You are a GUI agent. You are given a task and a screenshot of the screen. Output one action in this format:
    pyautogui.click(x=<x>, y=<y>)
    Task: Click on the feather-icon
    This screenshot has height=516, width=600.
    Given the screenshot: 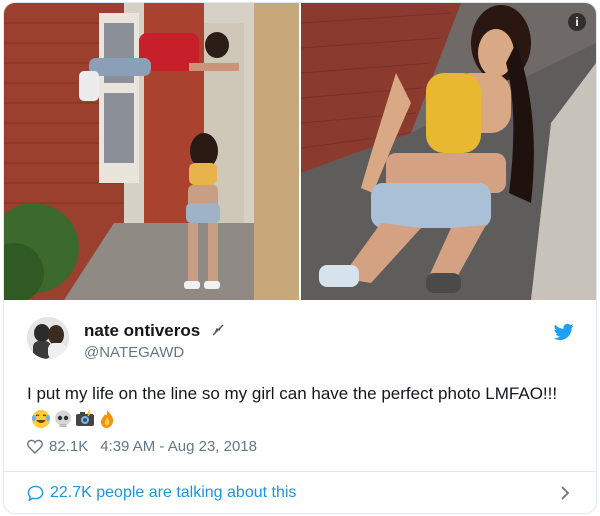 What is the action you would take?
    pyautogui.click(x=218, y=332)
    